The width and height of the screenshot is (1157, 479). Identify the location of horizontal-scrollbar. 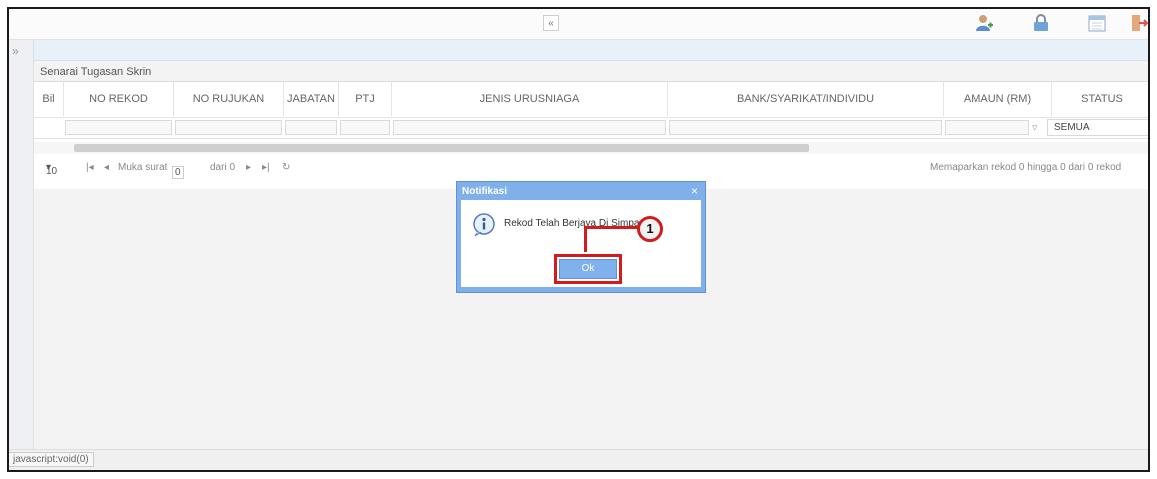
(591, 148).